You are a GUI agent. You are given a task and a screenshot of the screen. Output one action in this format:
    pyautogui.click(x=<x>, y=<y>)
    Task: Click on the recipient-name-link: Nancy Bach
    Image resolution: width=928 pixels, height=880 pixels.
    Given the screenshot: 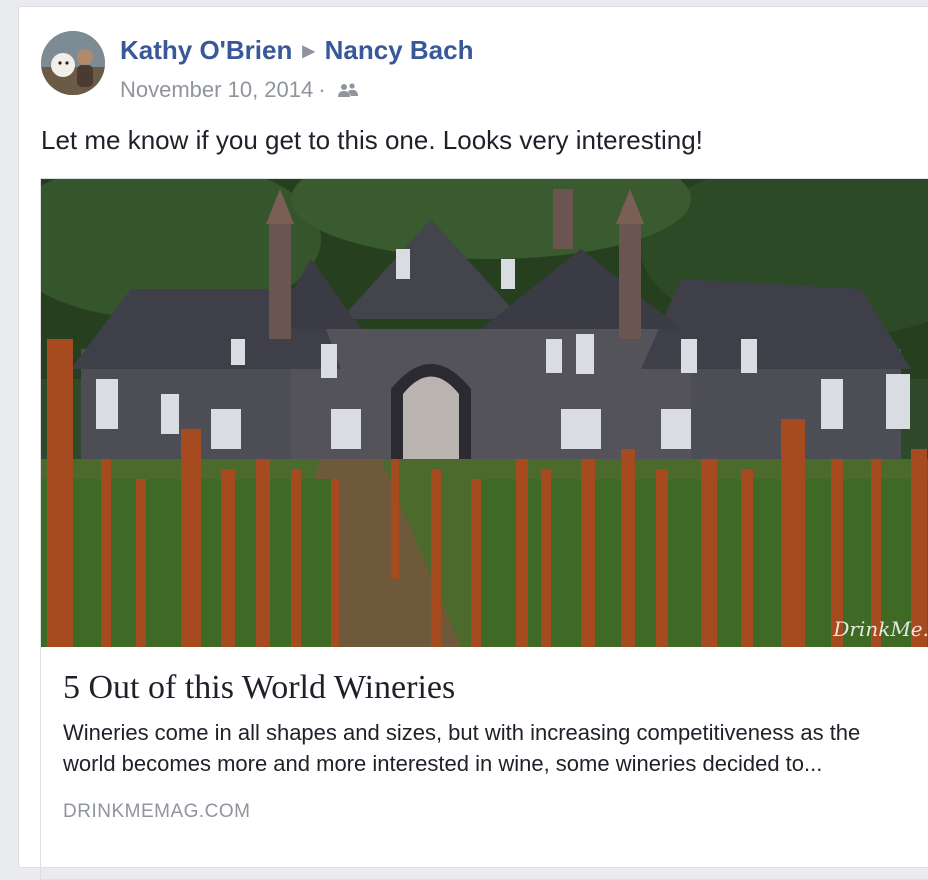 What is the action you would take?
    pyautogui.click(x=399, y=50)
    